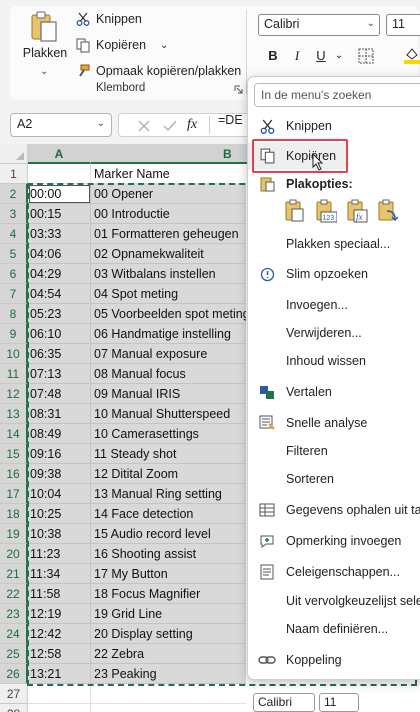 This screenshot has width=420, height=712. What do you see at coordinates (14, 694) in the screenshot?
I see `row-header: 27` at bounding box center [14, 694].